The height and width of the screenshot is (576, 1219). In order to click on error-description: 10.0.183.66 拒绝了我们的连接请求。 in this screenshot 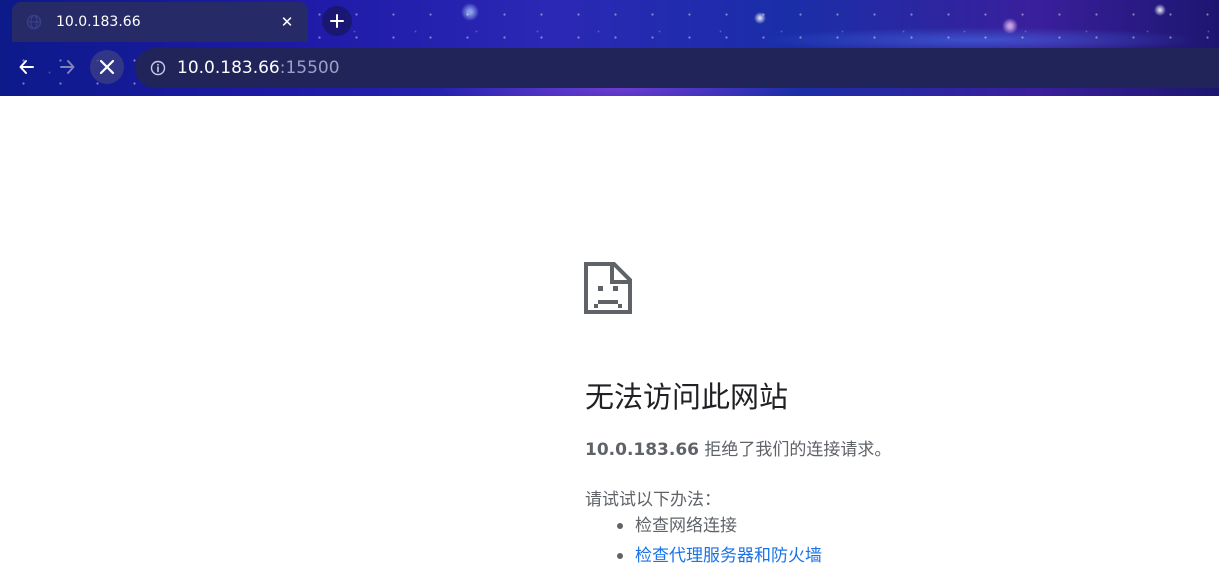, I will do `click(738, 447)`.